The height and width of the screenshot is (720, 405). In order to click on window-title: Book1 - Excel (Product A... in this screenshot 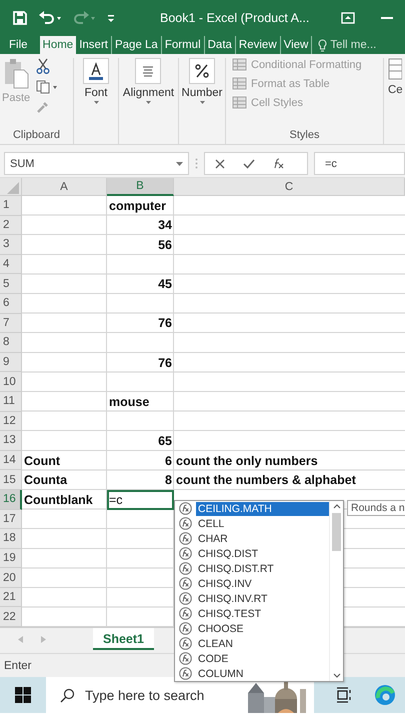, I will do `click(235, 18)`.